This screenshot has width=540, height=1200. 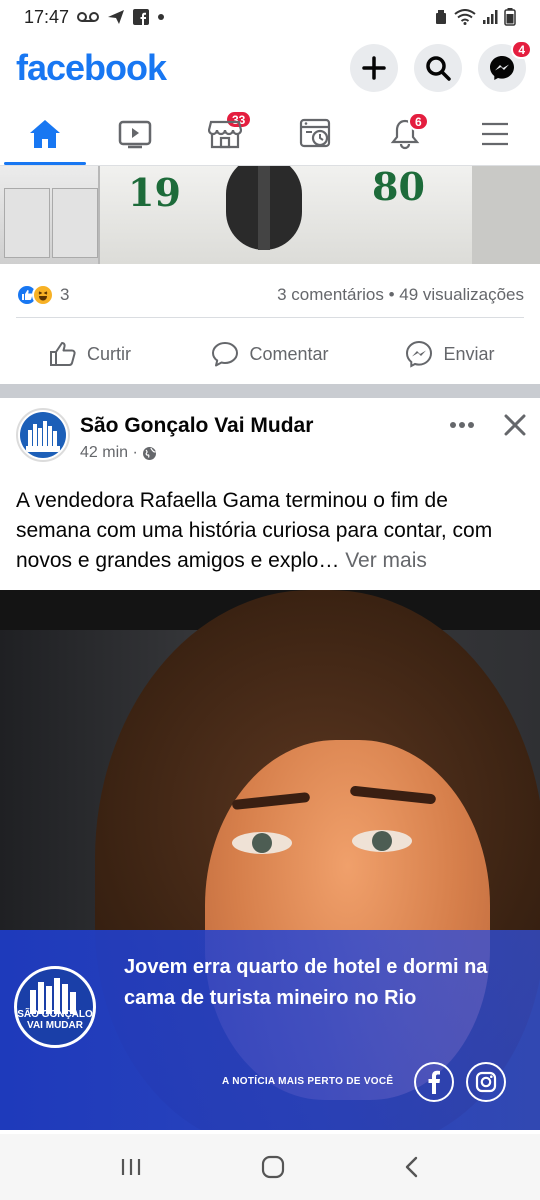 I want to click on close-icon, so click(x=515, y=425).